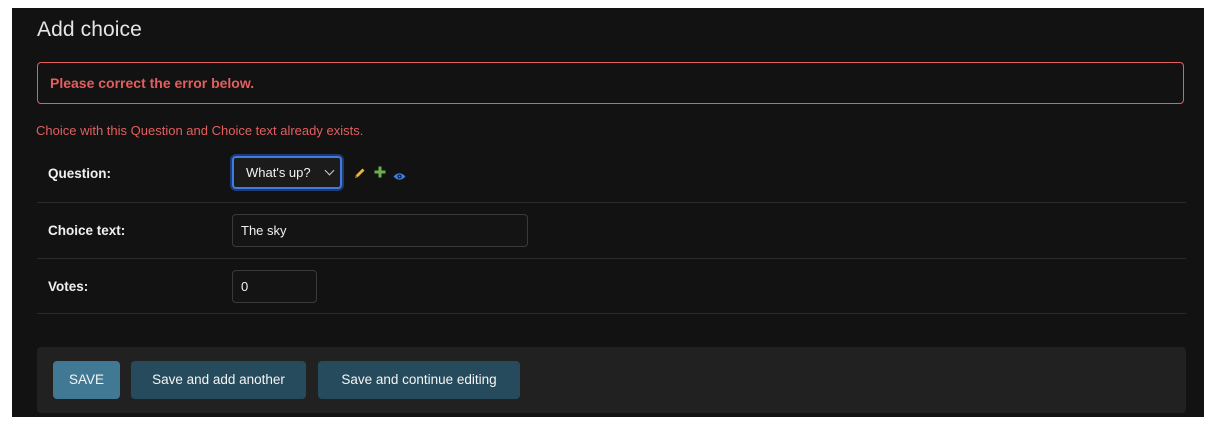  What do you see at coordinates (87, 230) in the screenshot?
I see `choice-text-label: Choice text:` at bounding box center [87, 230].